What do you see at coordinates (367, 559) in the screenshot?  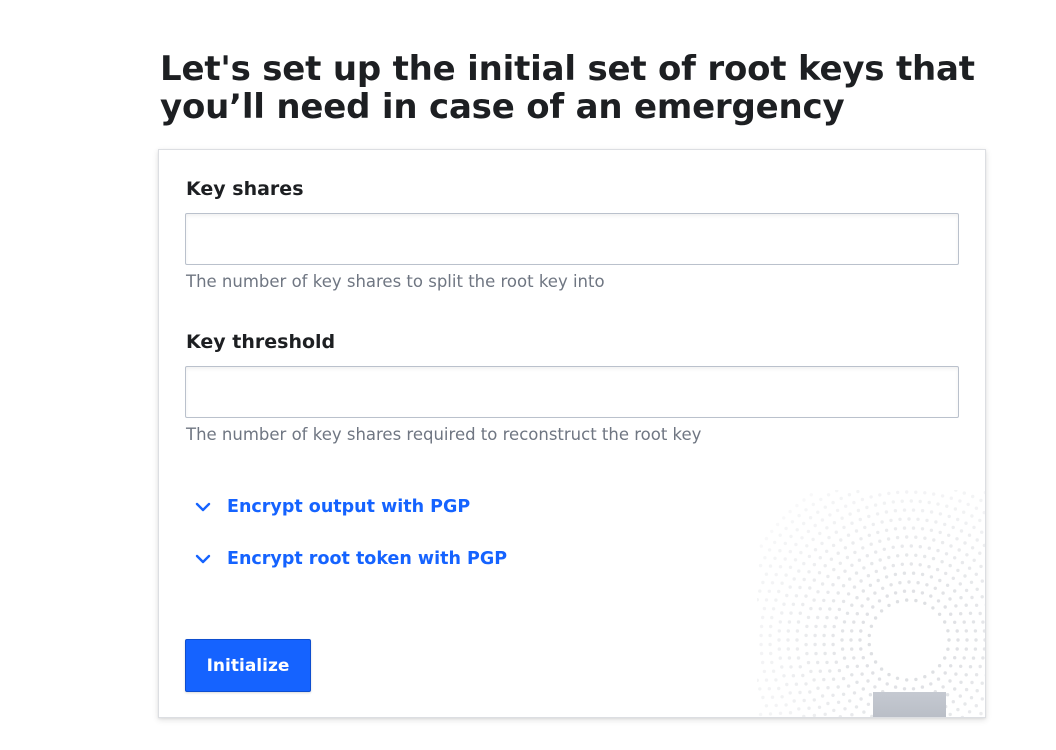 I see `encrypt-root-token-pgp-label: Encrypt root token with PGP` at bounding box center [367, 559].